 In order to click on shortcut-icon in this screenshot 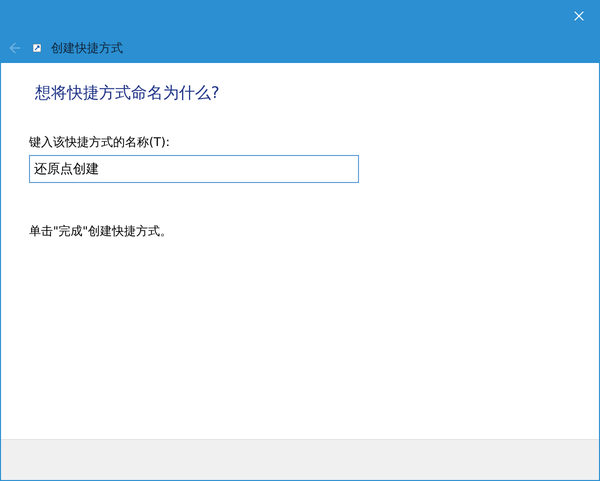, I will do `click(37, 48)`.